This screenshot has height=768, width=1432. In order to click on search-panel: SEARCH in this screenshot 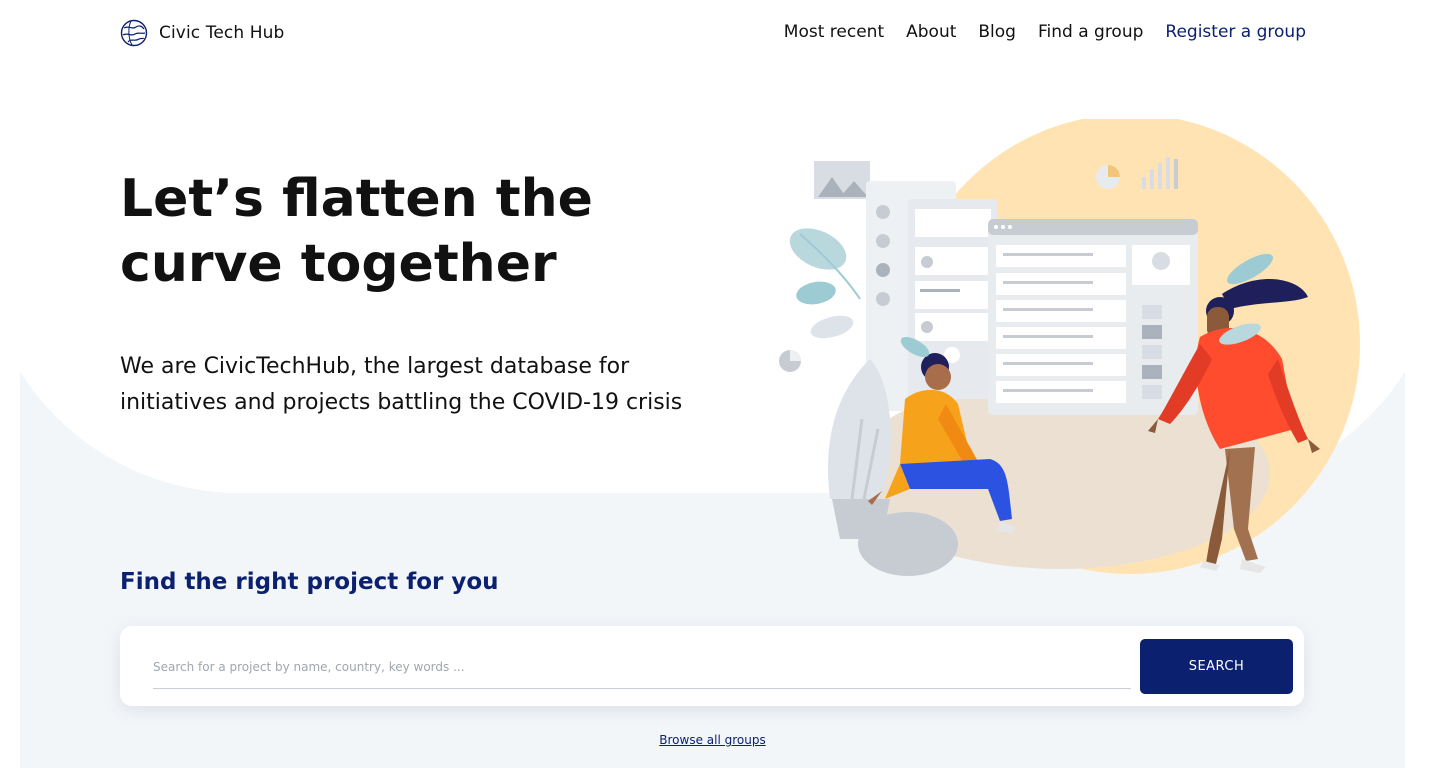, I will do `click(712, 666)`.